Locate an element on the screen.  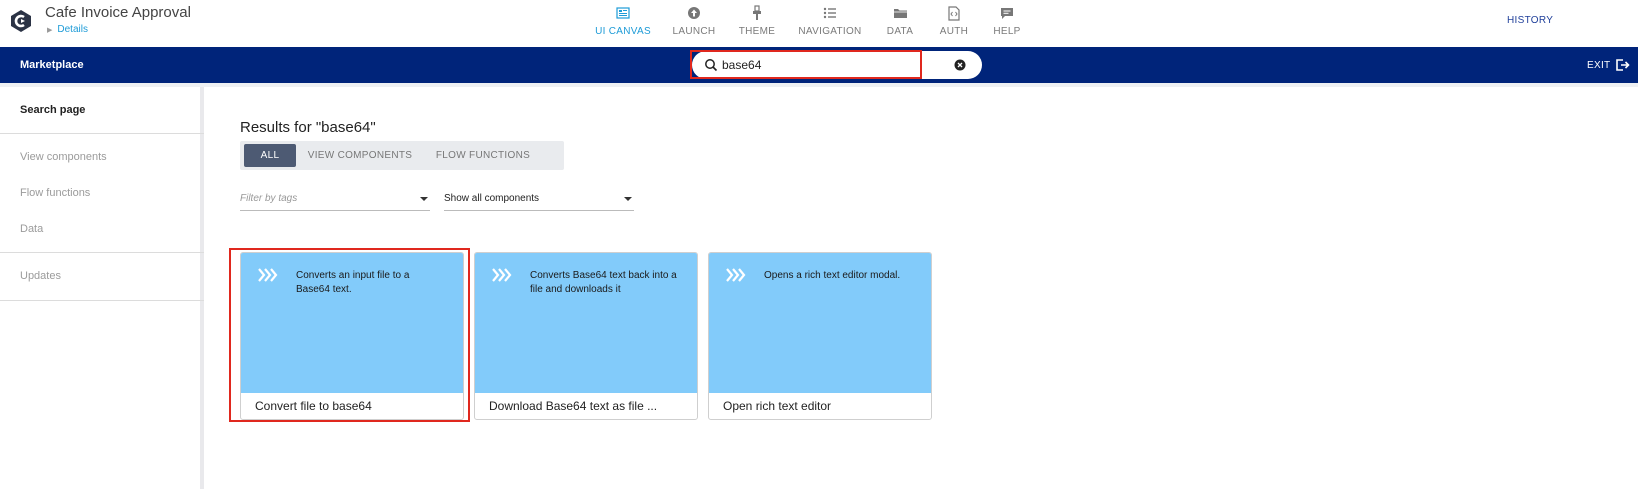
tab-launch: LAUNCH is located at coordinates (694, 23).